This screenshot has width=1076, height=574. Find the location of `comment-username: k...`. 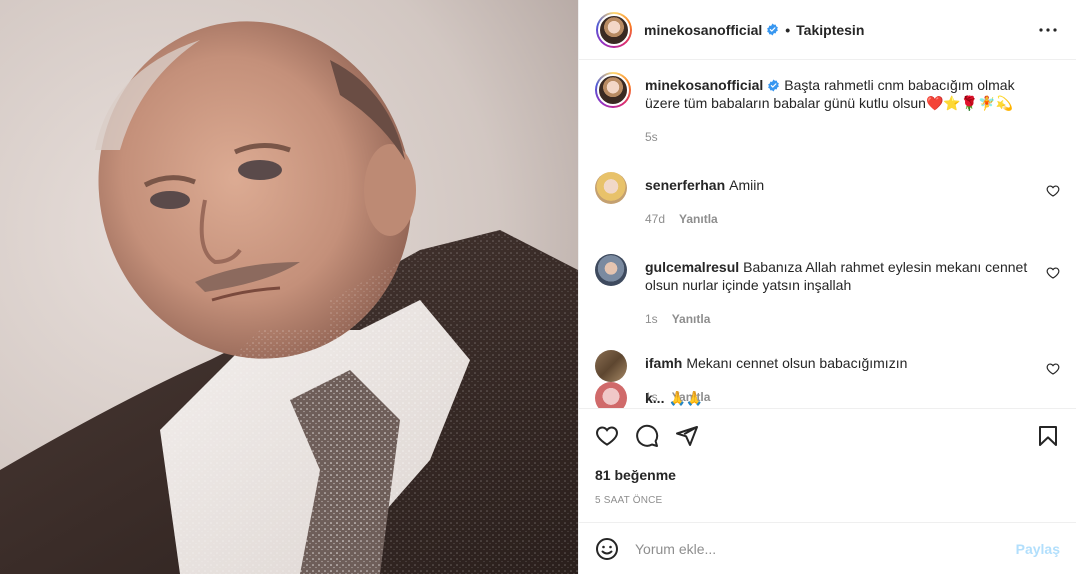

comment-username: k... is located at coordinates (654, 398).